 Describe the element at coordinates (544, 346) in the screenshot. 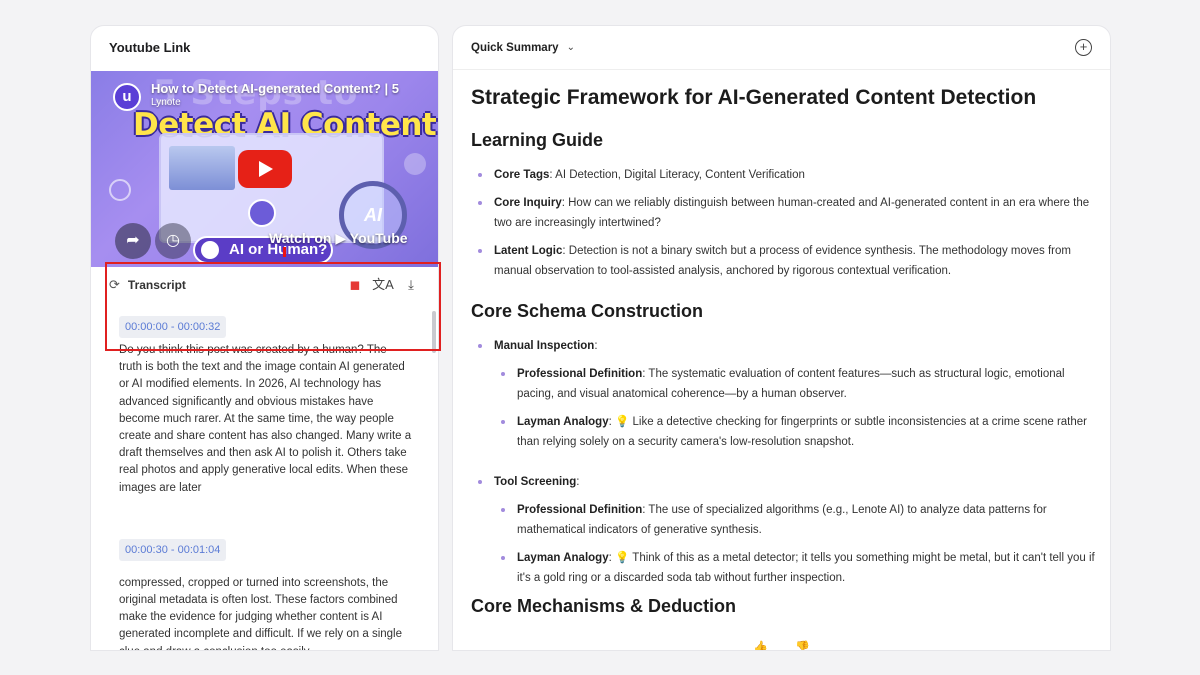

I see `item-label: Manual Inspection` at that location.